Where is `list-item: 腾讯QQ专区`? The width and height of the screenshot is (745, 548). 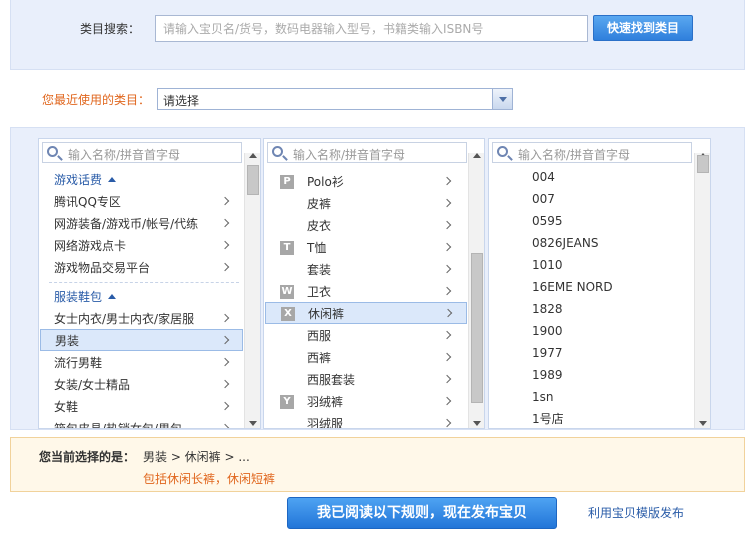 list-item: 腾讯QQ专区 is located at coordinates (141, 202).